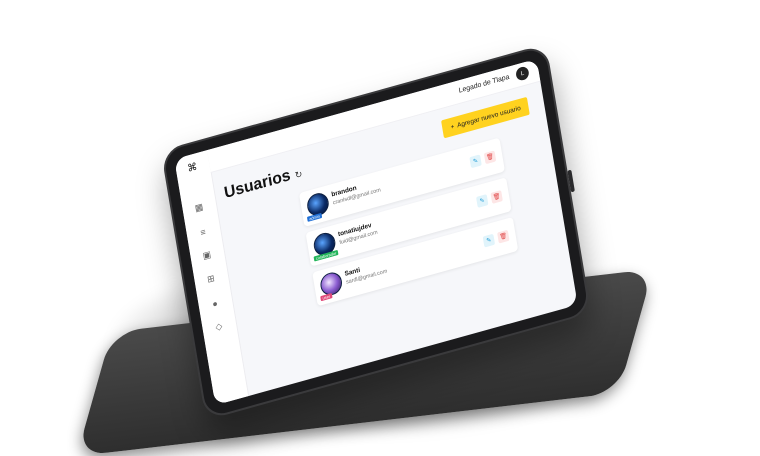  What do you see at coordinates (257, 184) in the screenshot?
I see `page-title: Usuarios` at bounding box center [257, 184].